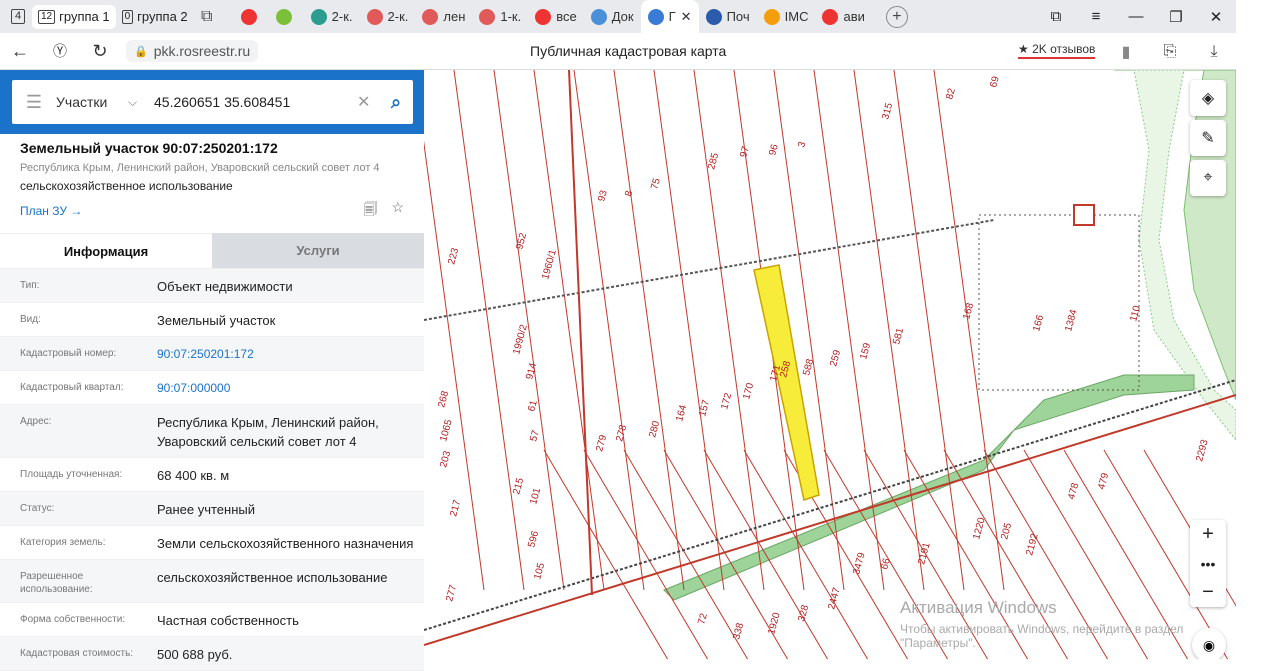 The image size is (1280, 671). I want to click on tab-services: Услуги, so click(318, 250).